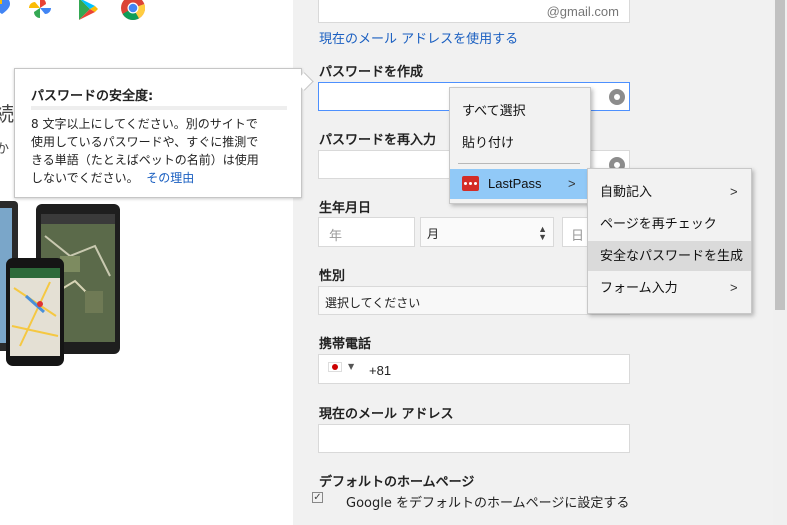 The image size is (787, 525). What do you see at coordinates (515, 183) in the screenshot?
I see `lastpass-label: LastPass` at bounding box center [515, 183].